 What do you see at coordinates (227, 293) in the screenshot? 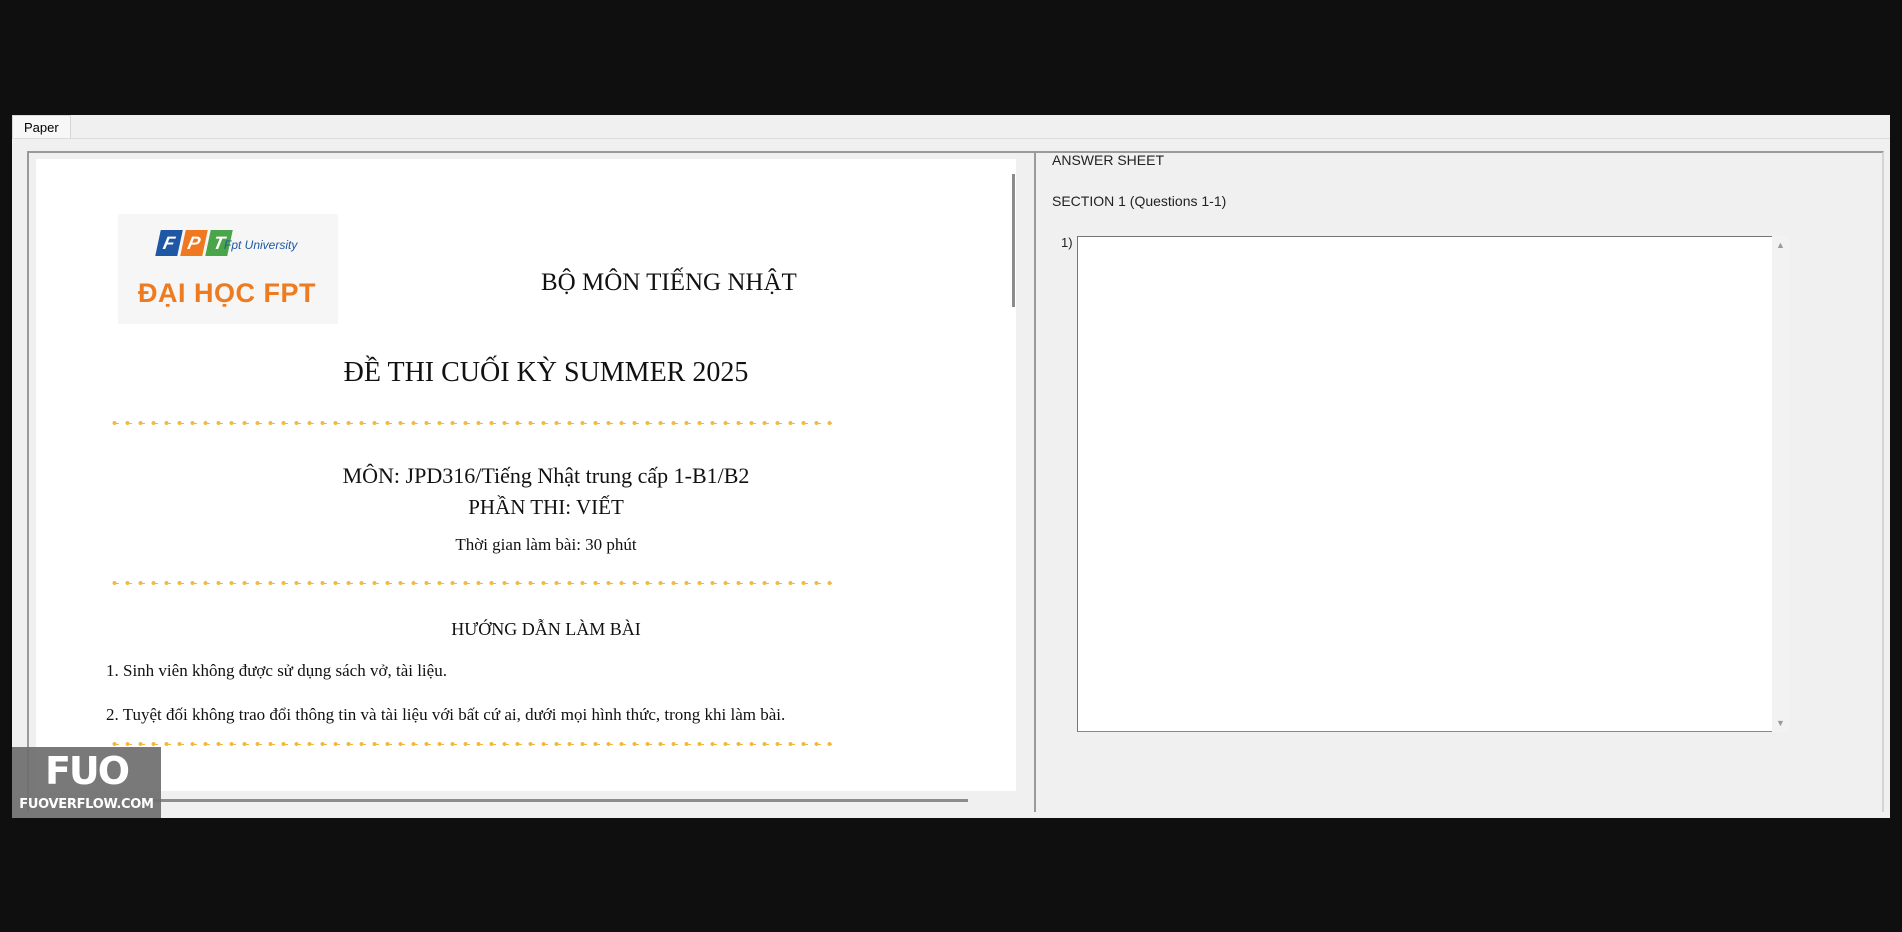
I see `logo-name-text: ĐẠI HỌC FPT` at bounding box center [227, 293].